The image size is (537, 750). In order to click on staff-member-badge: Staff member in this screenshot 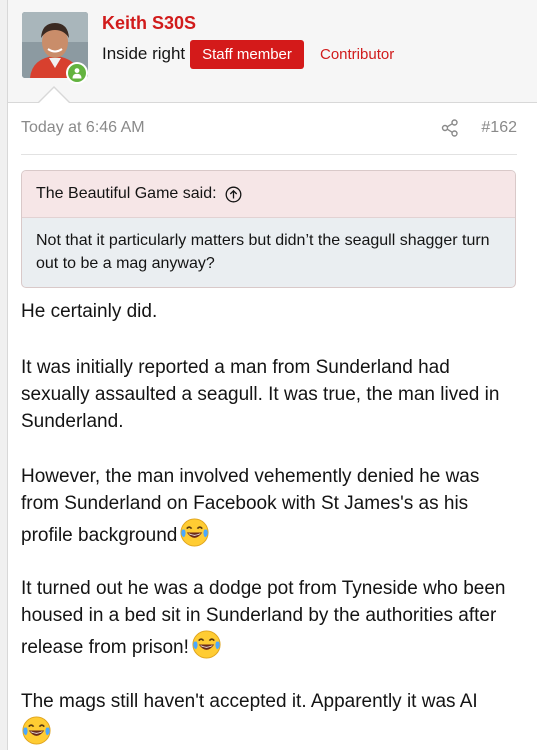, I will do `click(247, 54)`.